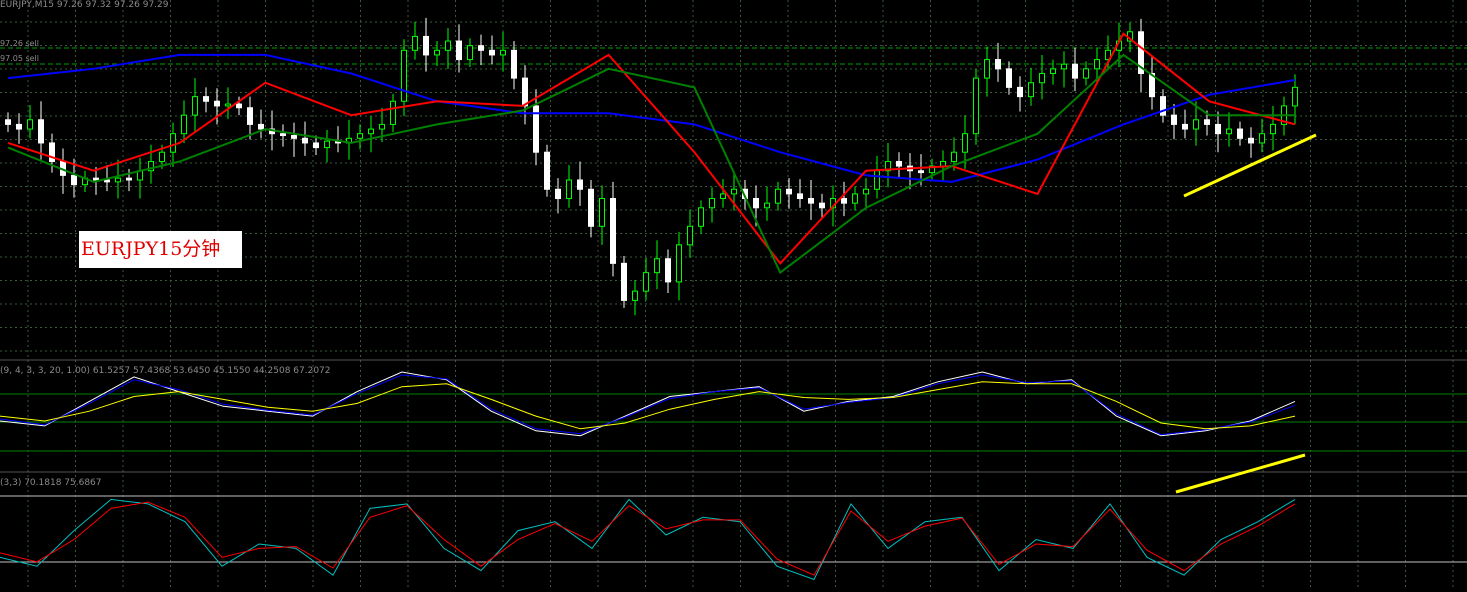 Image resolution: width=1467 pixels, height=592 pixels. What do you see at coordinates (84, 5) in the screenshot?
I see `price-panel-header: EURJPY,M15 97.26 97.32 97.26 97.29` at bounding box center [84, 5].